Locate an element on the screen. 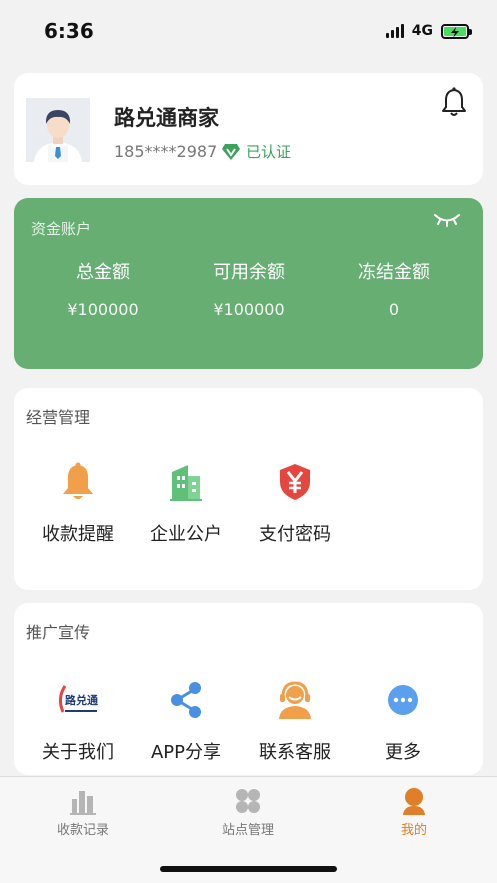 The height and width of the screenshot is (883, 497). verified-badge: 已认证 is located at coordinates (256, 151).